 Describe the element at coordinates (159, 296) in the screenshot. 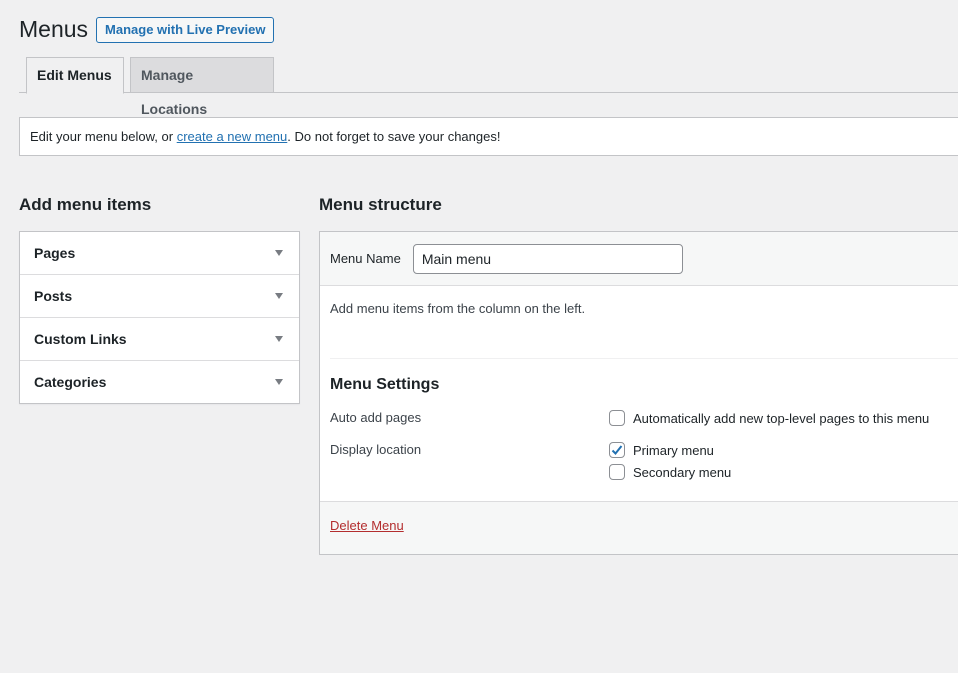

I see `accordion-posts: Posts` at that location.